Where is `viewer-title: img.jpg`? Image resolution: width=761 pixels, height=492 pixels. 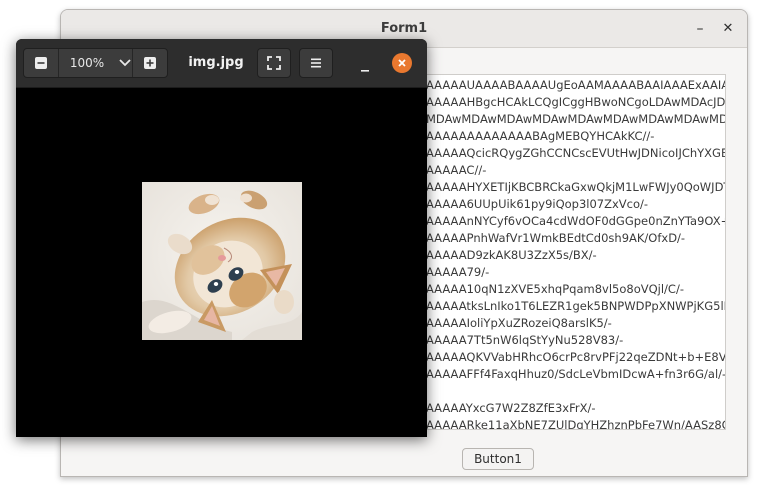
viewer-title: img.jpg is located at coordinates (216, 62).